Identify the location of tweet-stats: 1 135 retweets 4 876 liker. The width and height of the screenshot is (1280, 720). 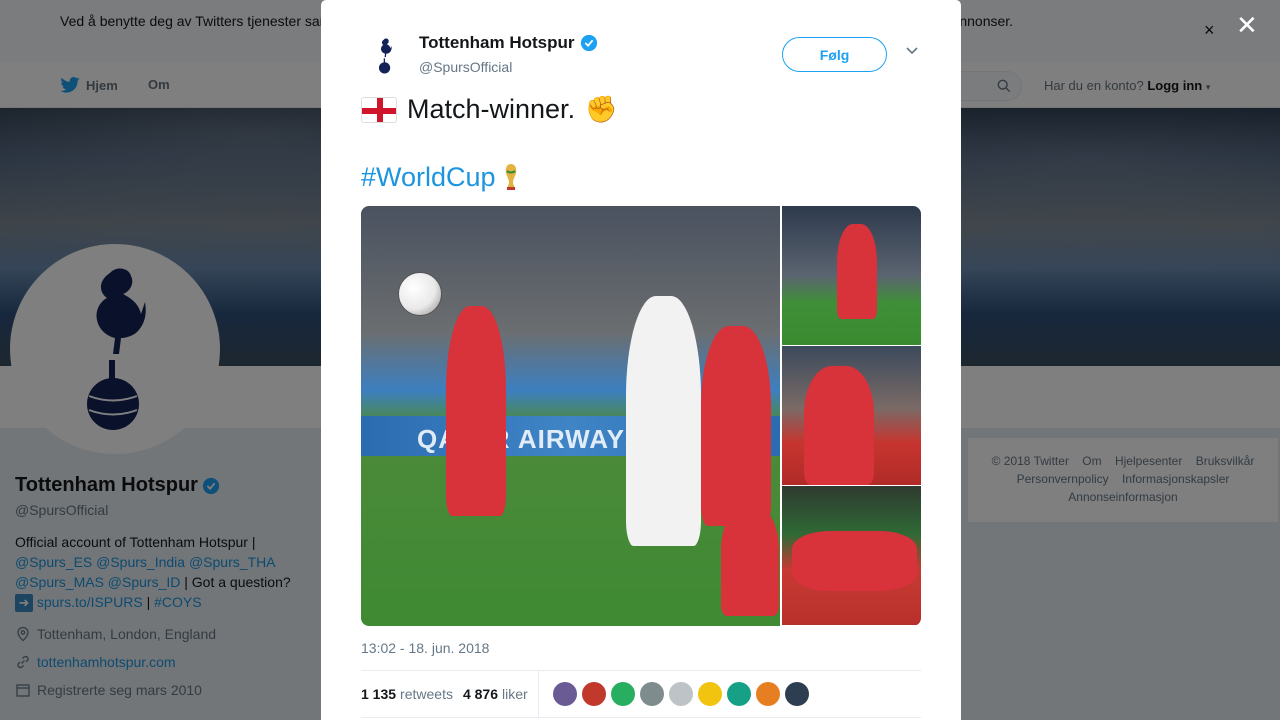
(641, 694).